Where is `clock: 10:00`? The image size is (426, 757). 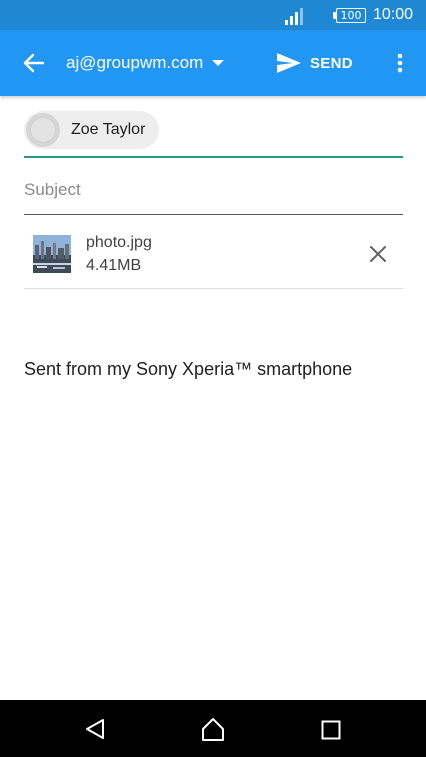
clock: 10:00 is located at coordinates (393, 14).